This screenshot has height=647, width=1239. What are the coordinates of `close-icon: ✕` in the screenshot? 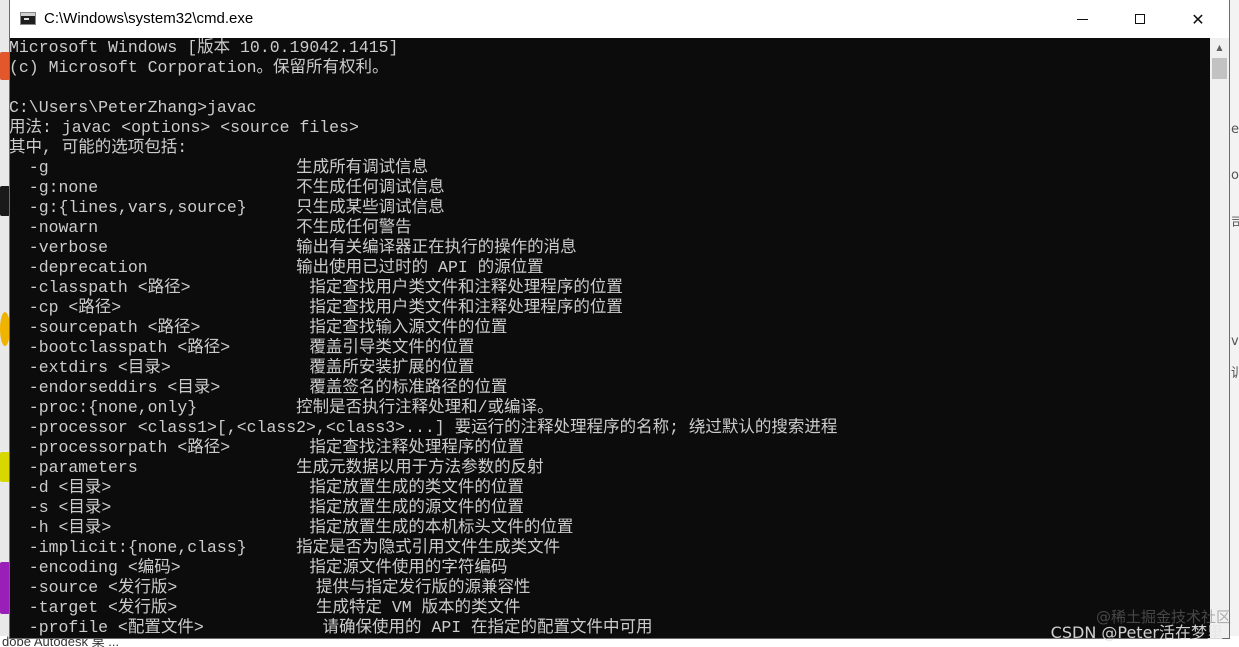 It's located at (1198, 19).